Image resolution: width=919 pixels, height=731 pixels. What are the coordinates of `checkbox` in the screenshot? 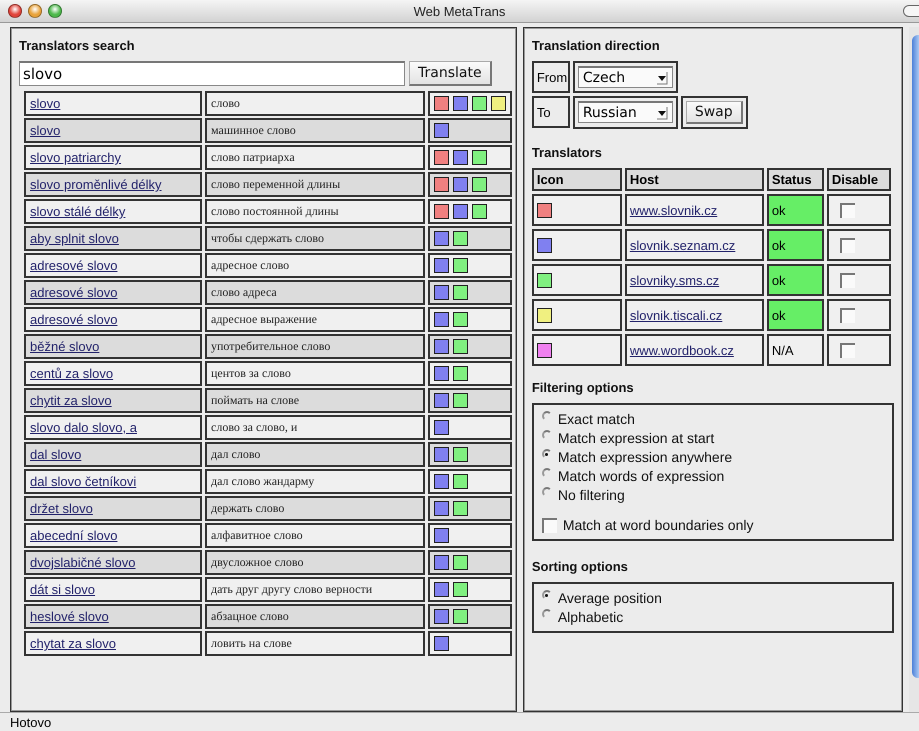 It's located at (549, 525).